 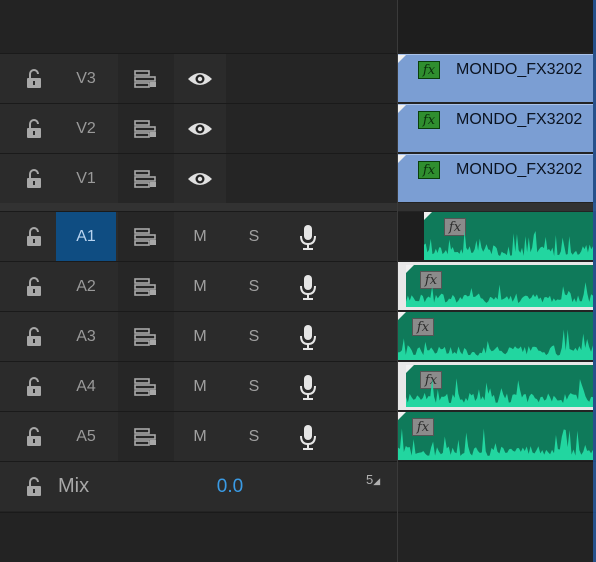 What do you see at coordinates (199, 26) in the screenshot?
I see `track-header-top-strip` at bounding box center [199, 26].